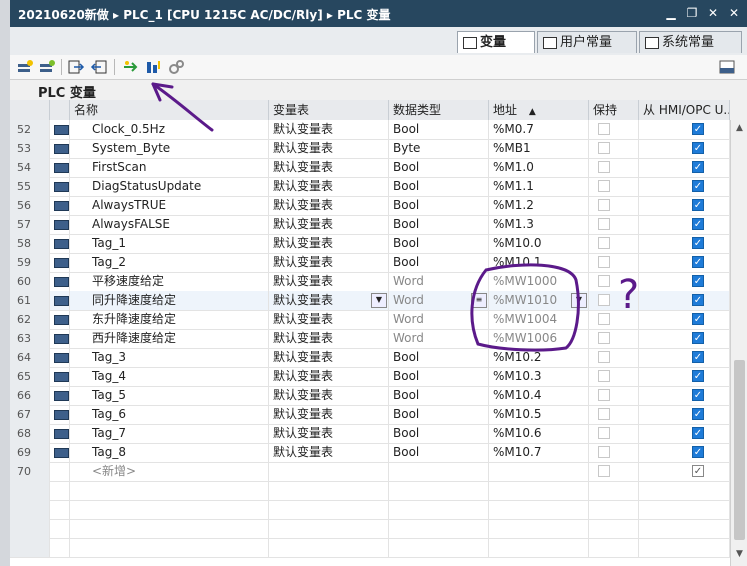  Describe the element at coordinates (182, 107) in the screenshot. I see `pen-arrow-shaft` at that location.